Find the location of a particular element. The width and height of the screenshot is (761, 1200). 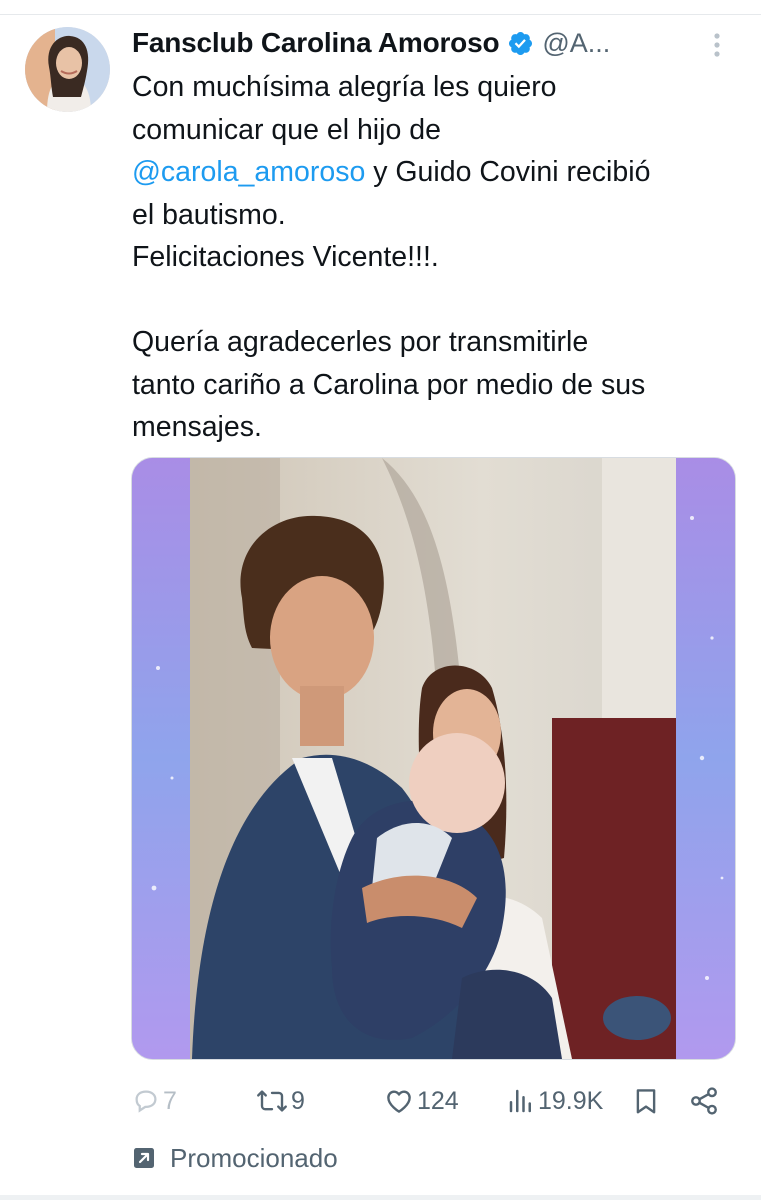

views-button: 19.9K is located at coordinates (554, 1101).